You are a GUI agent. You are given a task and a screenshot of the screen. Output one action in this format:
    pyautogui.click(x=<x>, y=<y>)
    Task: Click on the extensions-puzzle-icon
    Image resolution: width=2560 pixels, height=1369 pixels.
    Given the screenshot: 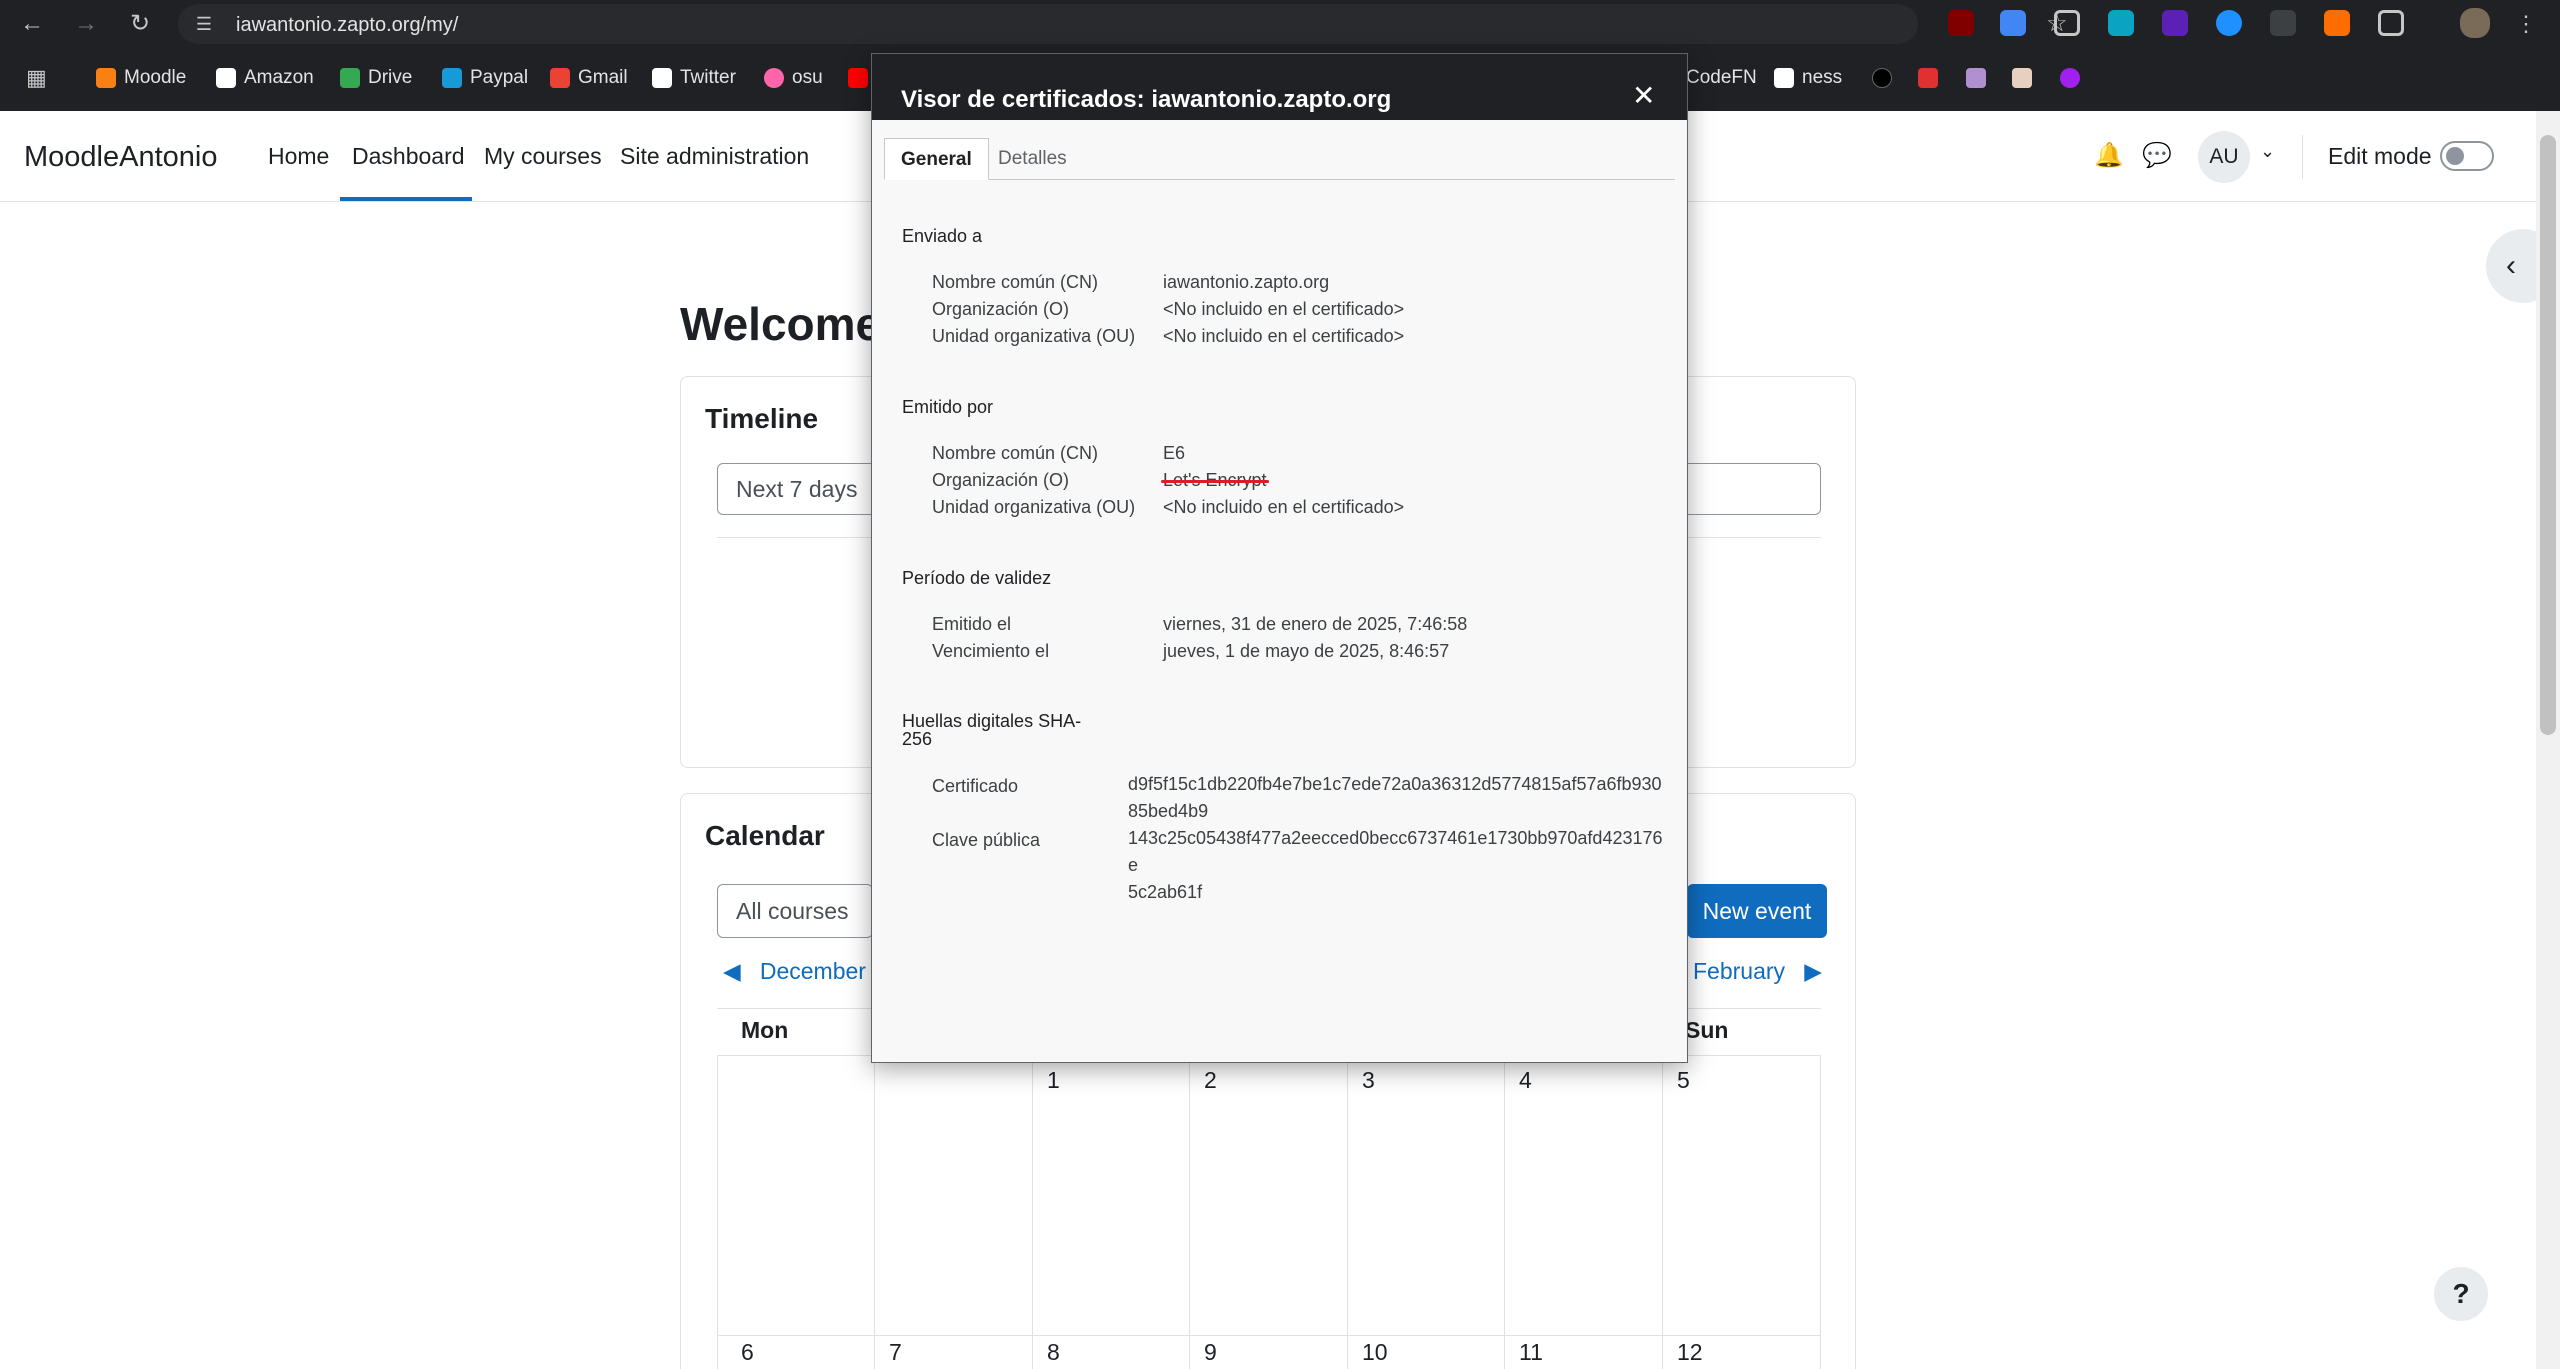 What is the action you would take?
    pyautogui.click(x=2391, y=23)
    